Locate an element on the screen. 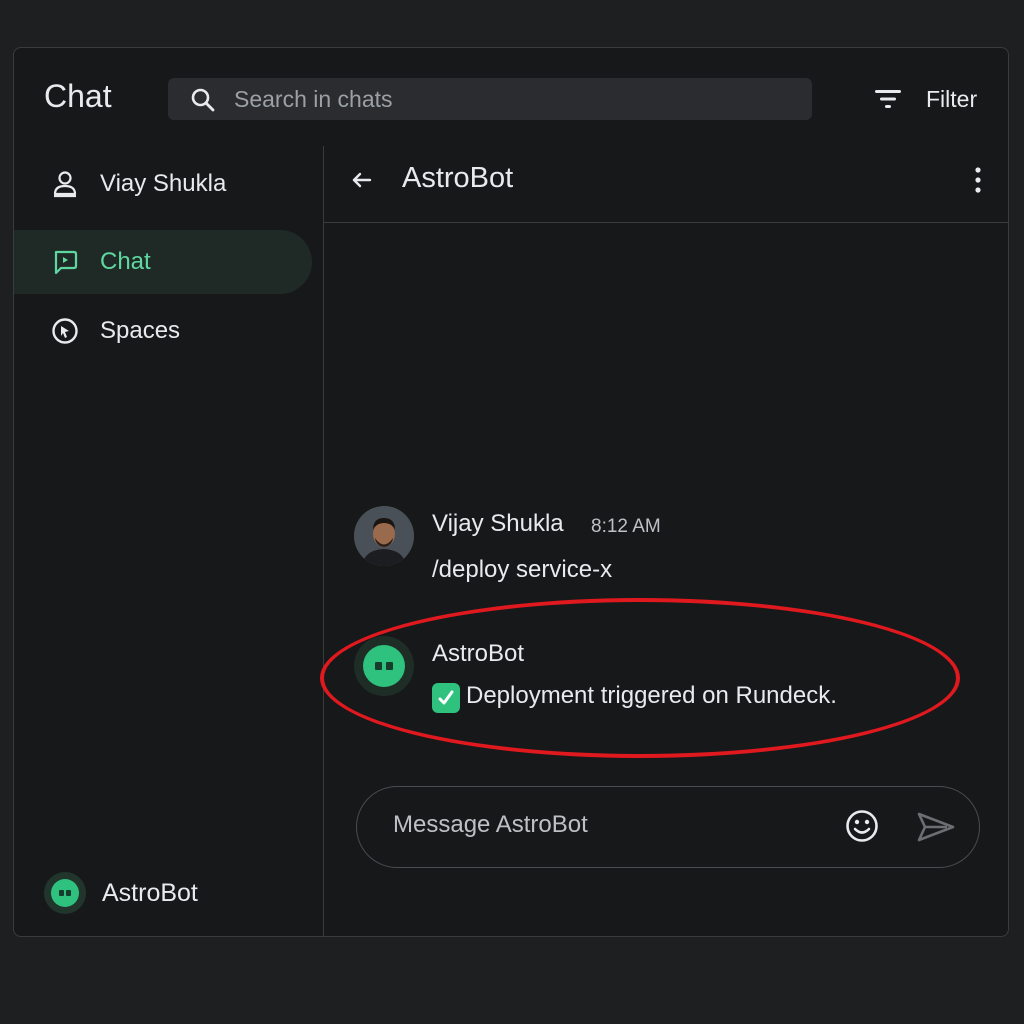 The image size is (1024, 1024). bot-label: AstroBot is located at coordinates (150, 892).